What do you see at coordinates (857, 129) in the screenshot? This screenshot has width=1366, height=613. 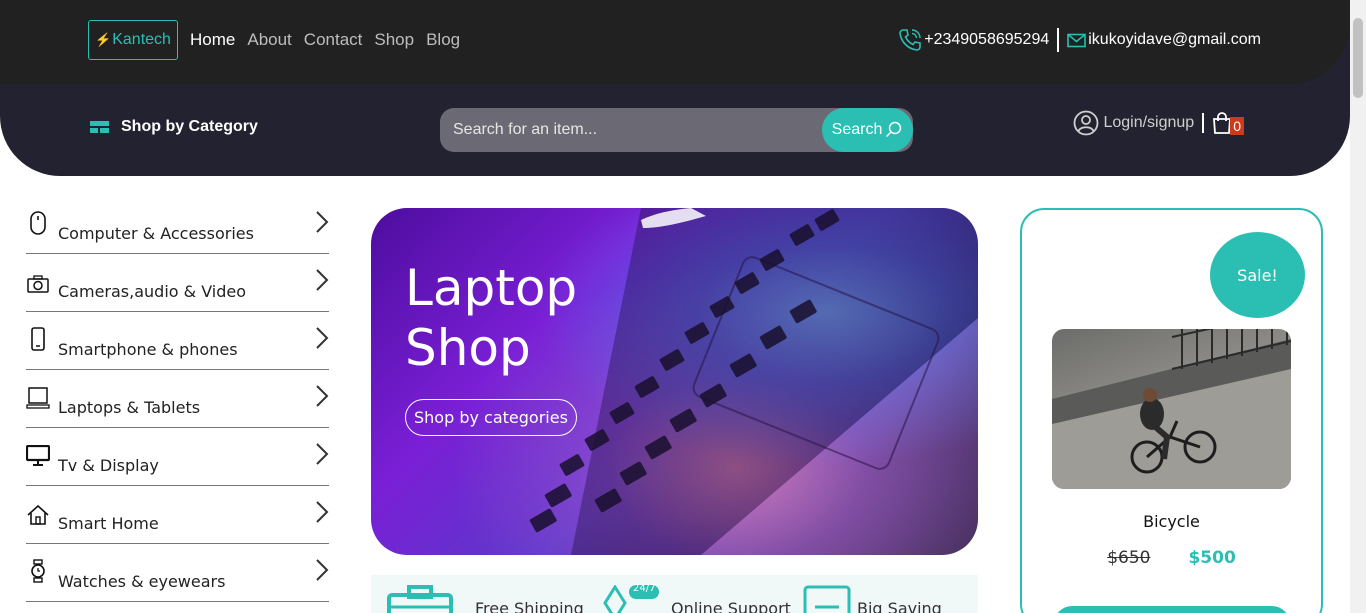 I see `search-button-label: Search` at bounding box center [857, 129].